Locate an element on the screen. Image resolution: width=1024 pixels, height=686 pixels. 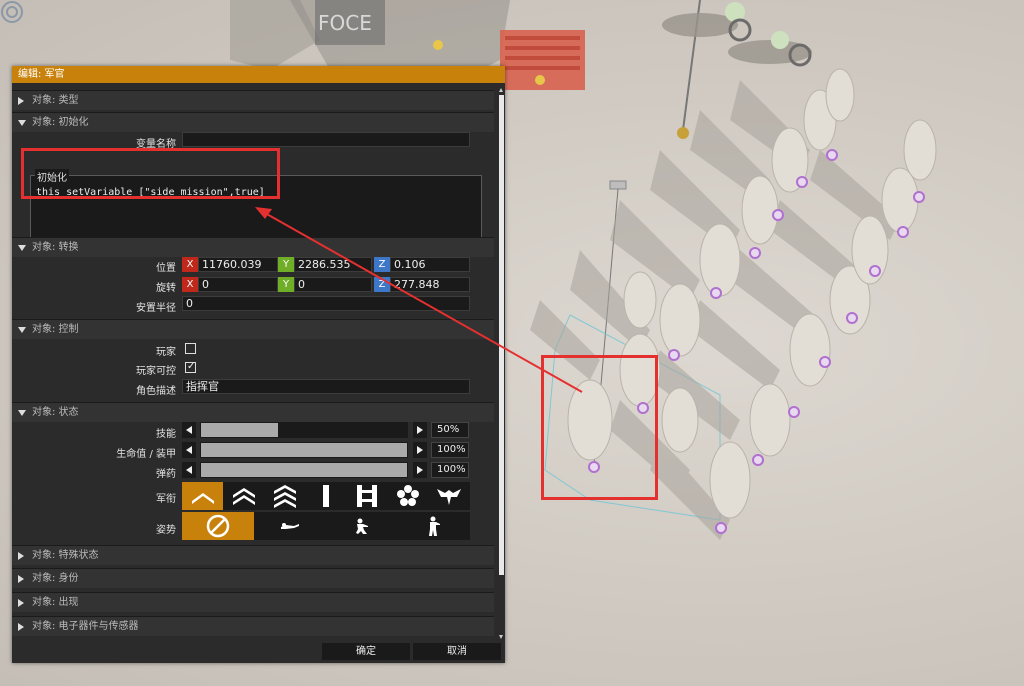
annotation-arrow is located at coordinates (419, 300).